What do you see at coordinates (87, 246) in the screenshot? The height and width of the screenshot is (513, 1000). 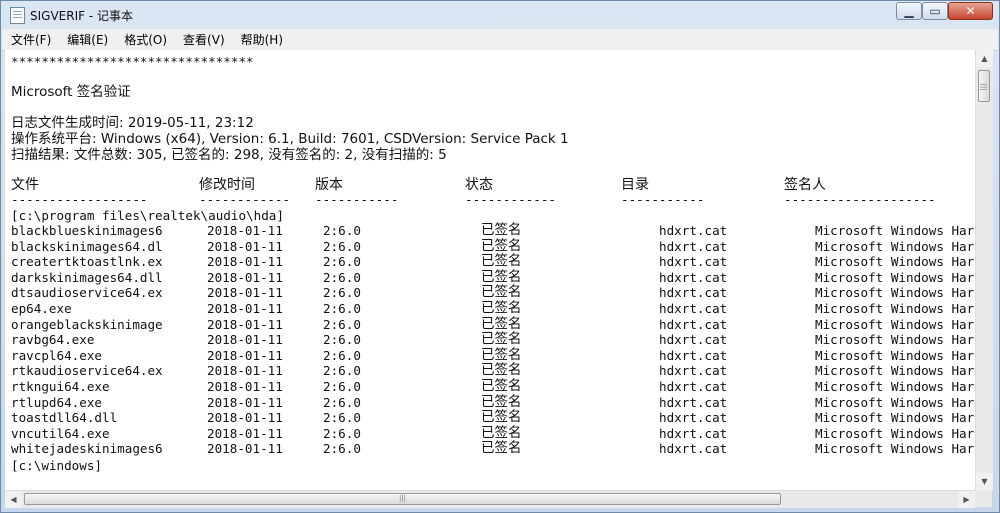 I see `file-name-cell: blackskinimages64.dl` at bounding box center [87, 246].